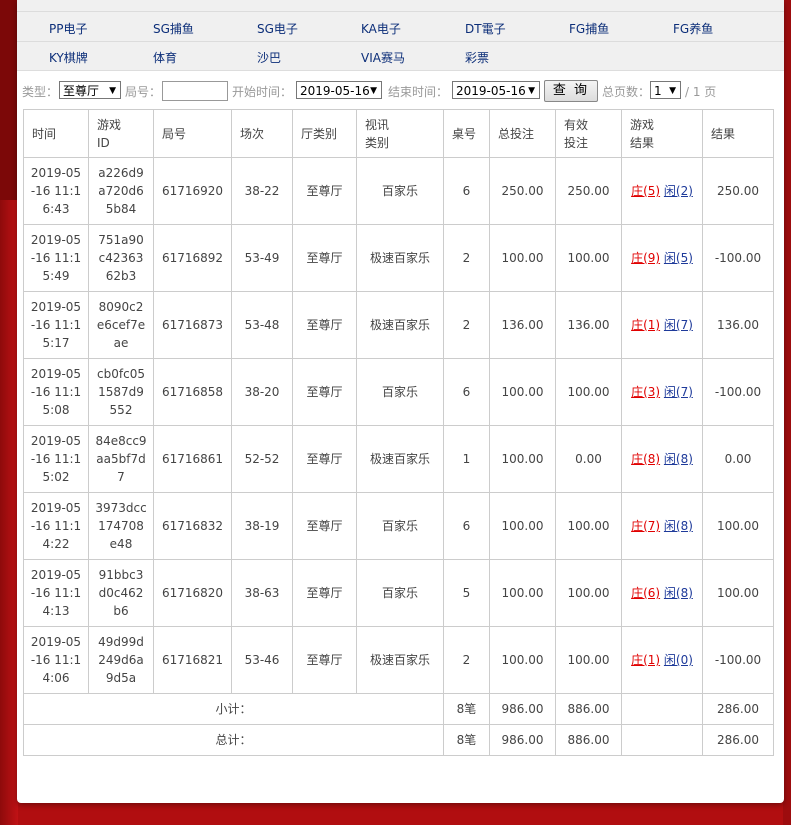 Image resolution: width=791 pixels, height=825 pixels. What do you see at coordinates (485, 28) in the screenshot?
I see `nav-item-dt-electronic: DT電子` at bounding box center [485, 28].